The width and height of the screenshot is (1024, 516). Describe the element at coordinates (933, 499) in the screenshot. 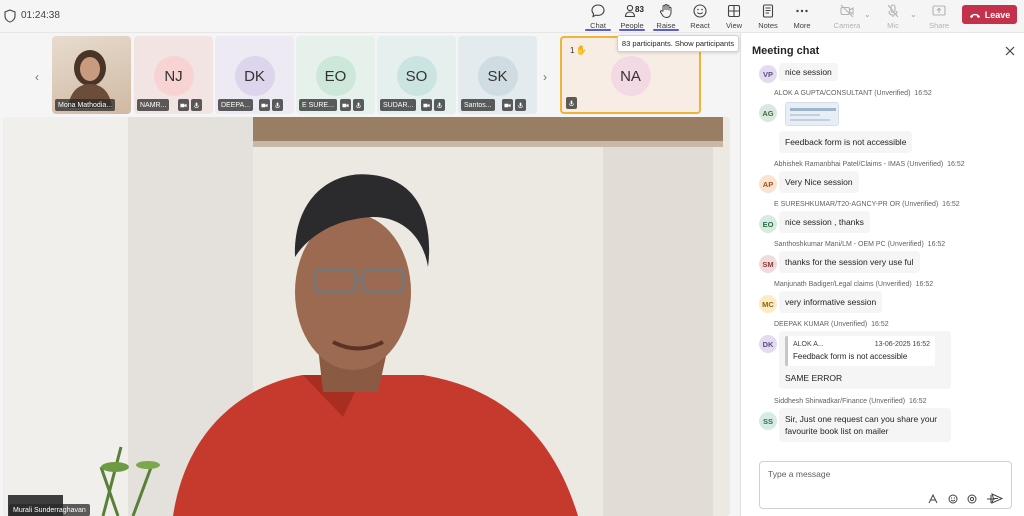

I see `format-icon` at that location.